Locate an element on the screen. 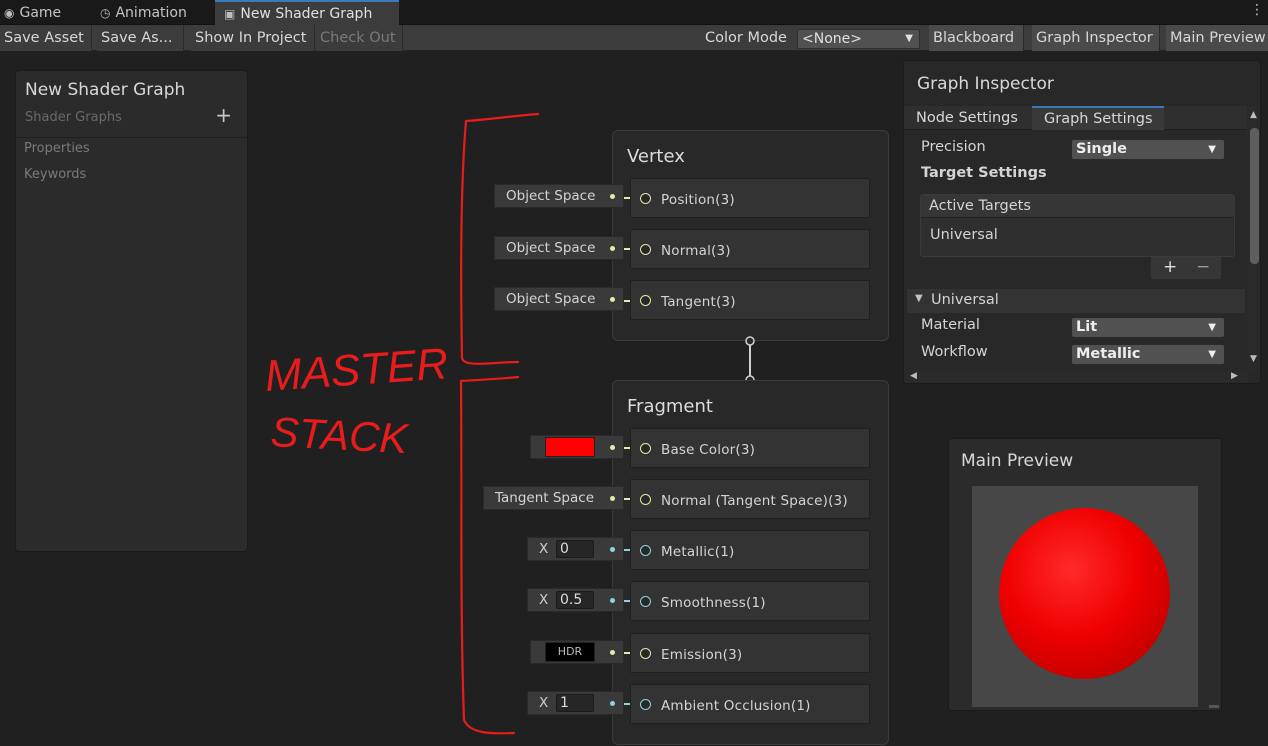 This screenshot has width=1268, height=746. emission-port: Emission(3) is located at coordinates (750, 653).